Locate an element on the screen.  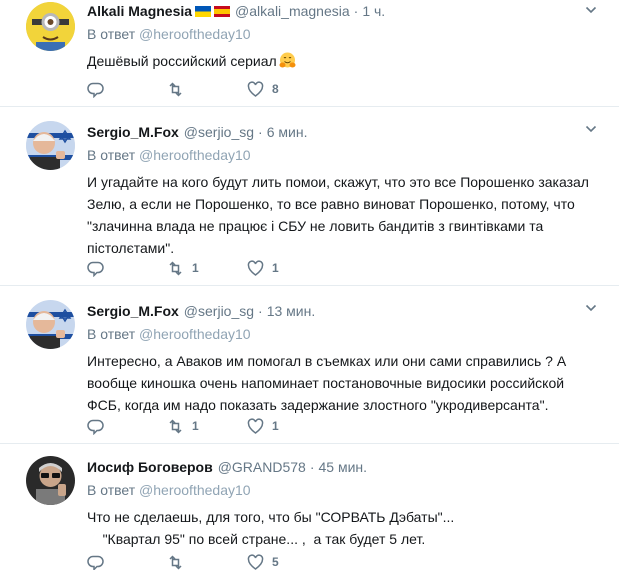
spain-flag-icon is located at coordinates (222, 11).